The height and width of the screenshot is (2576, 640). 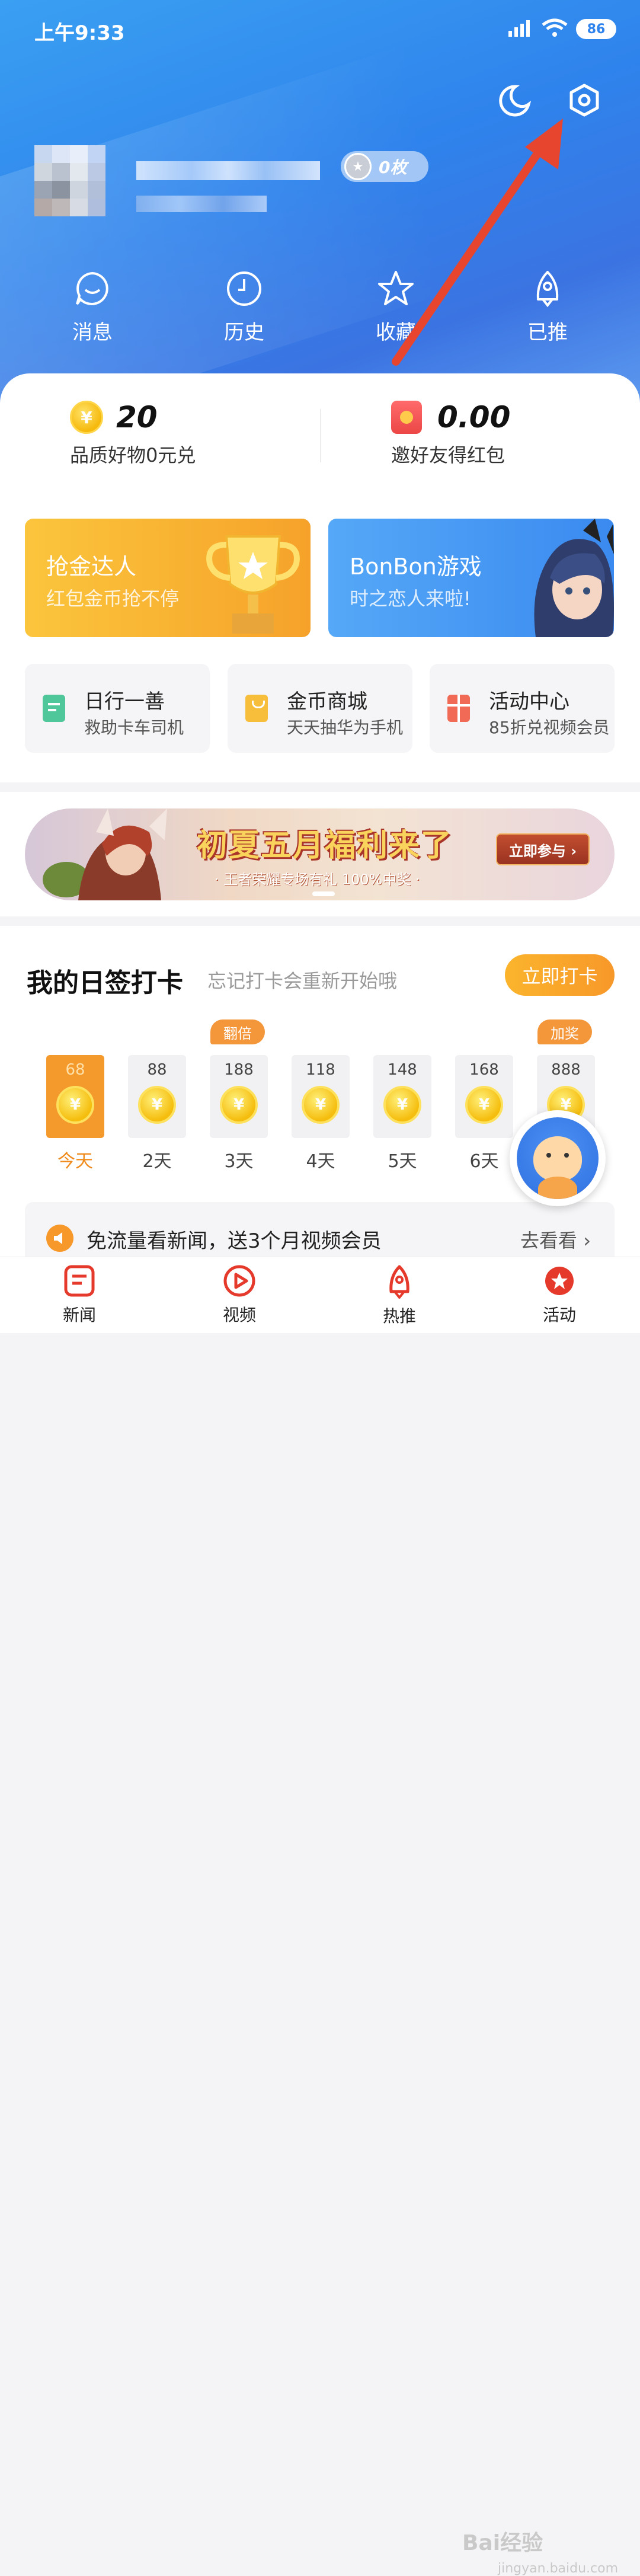 What do you see at coordinates (555, 1240) in the screenshot?
I see `news-bar-go-link: 去看看 ›` at bounding box center [555, 1240].